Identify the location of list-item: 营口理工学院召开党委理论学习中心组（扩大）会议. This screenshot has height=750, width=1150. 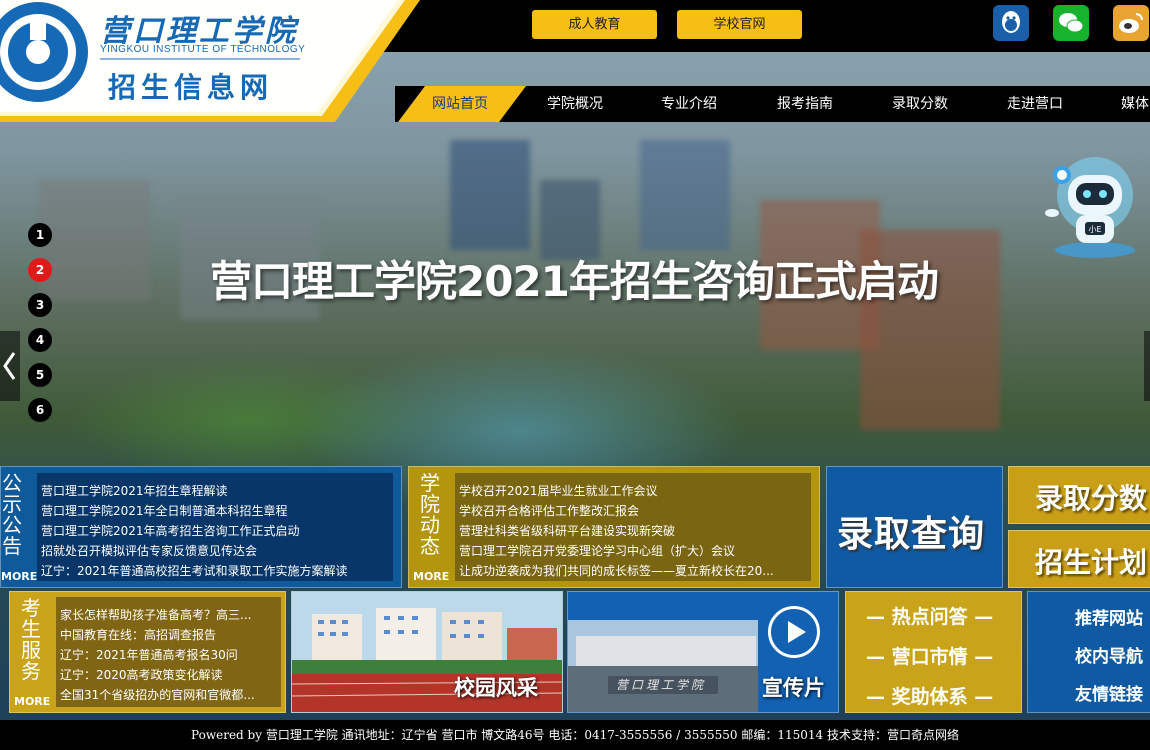
(616, 551).